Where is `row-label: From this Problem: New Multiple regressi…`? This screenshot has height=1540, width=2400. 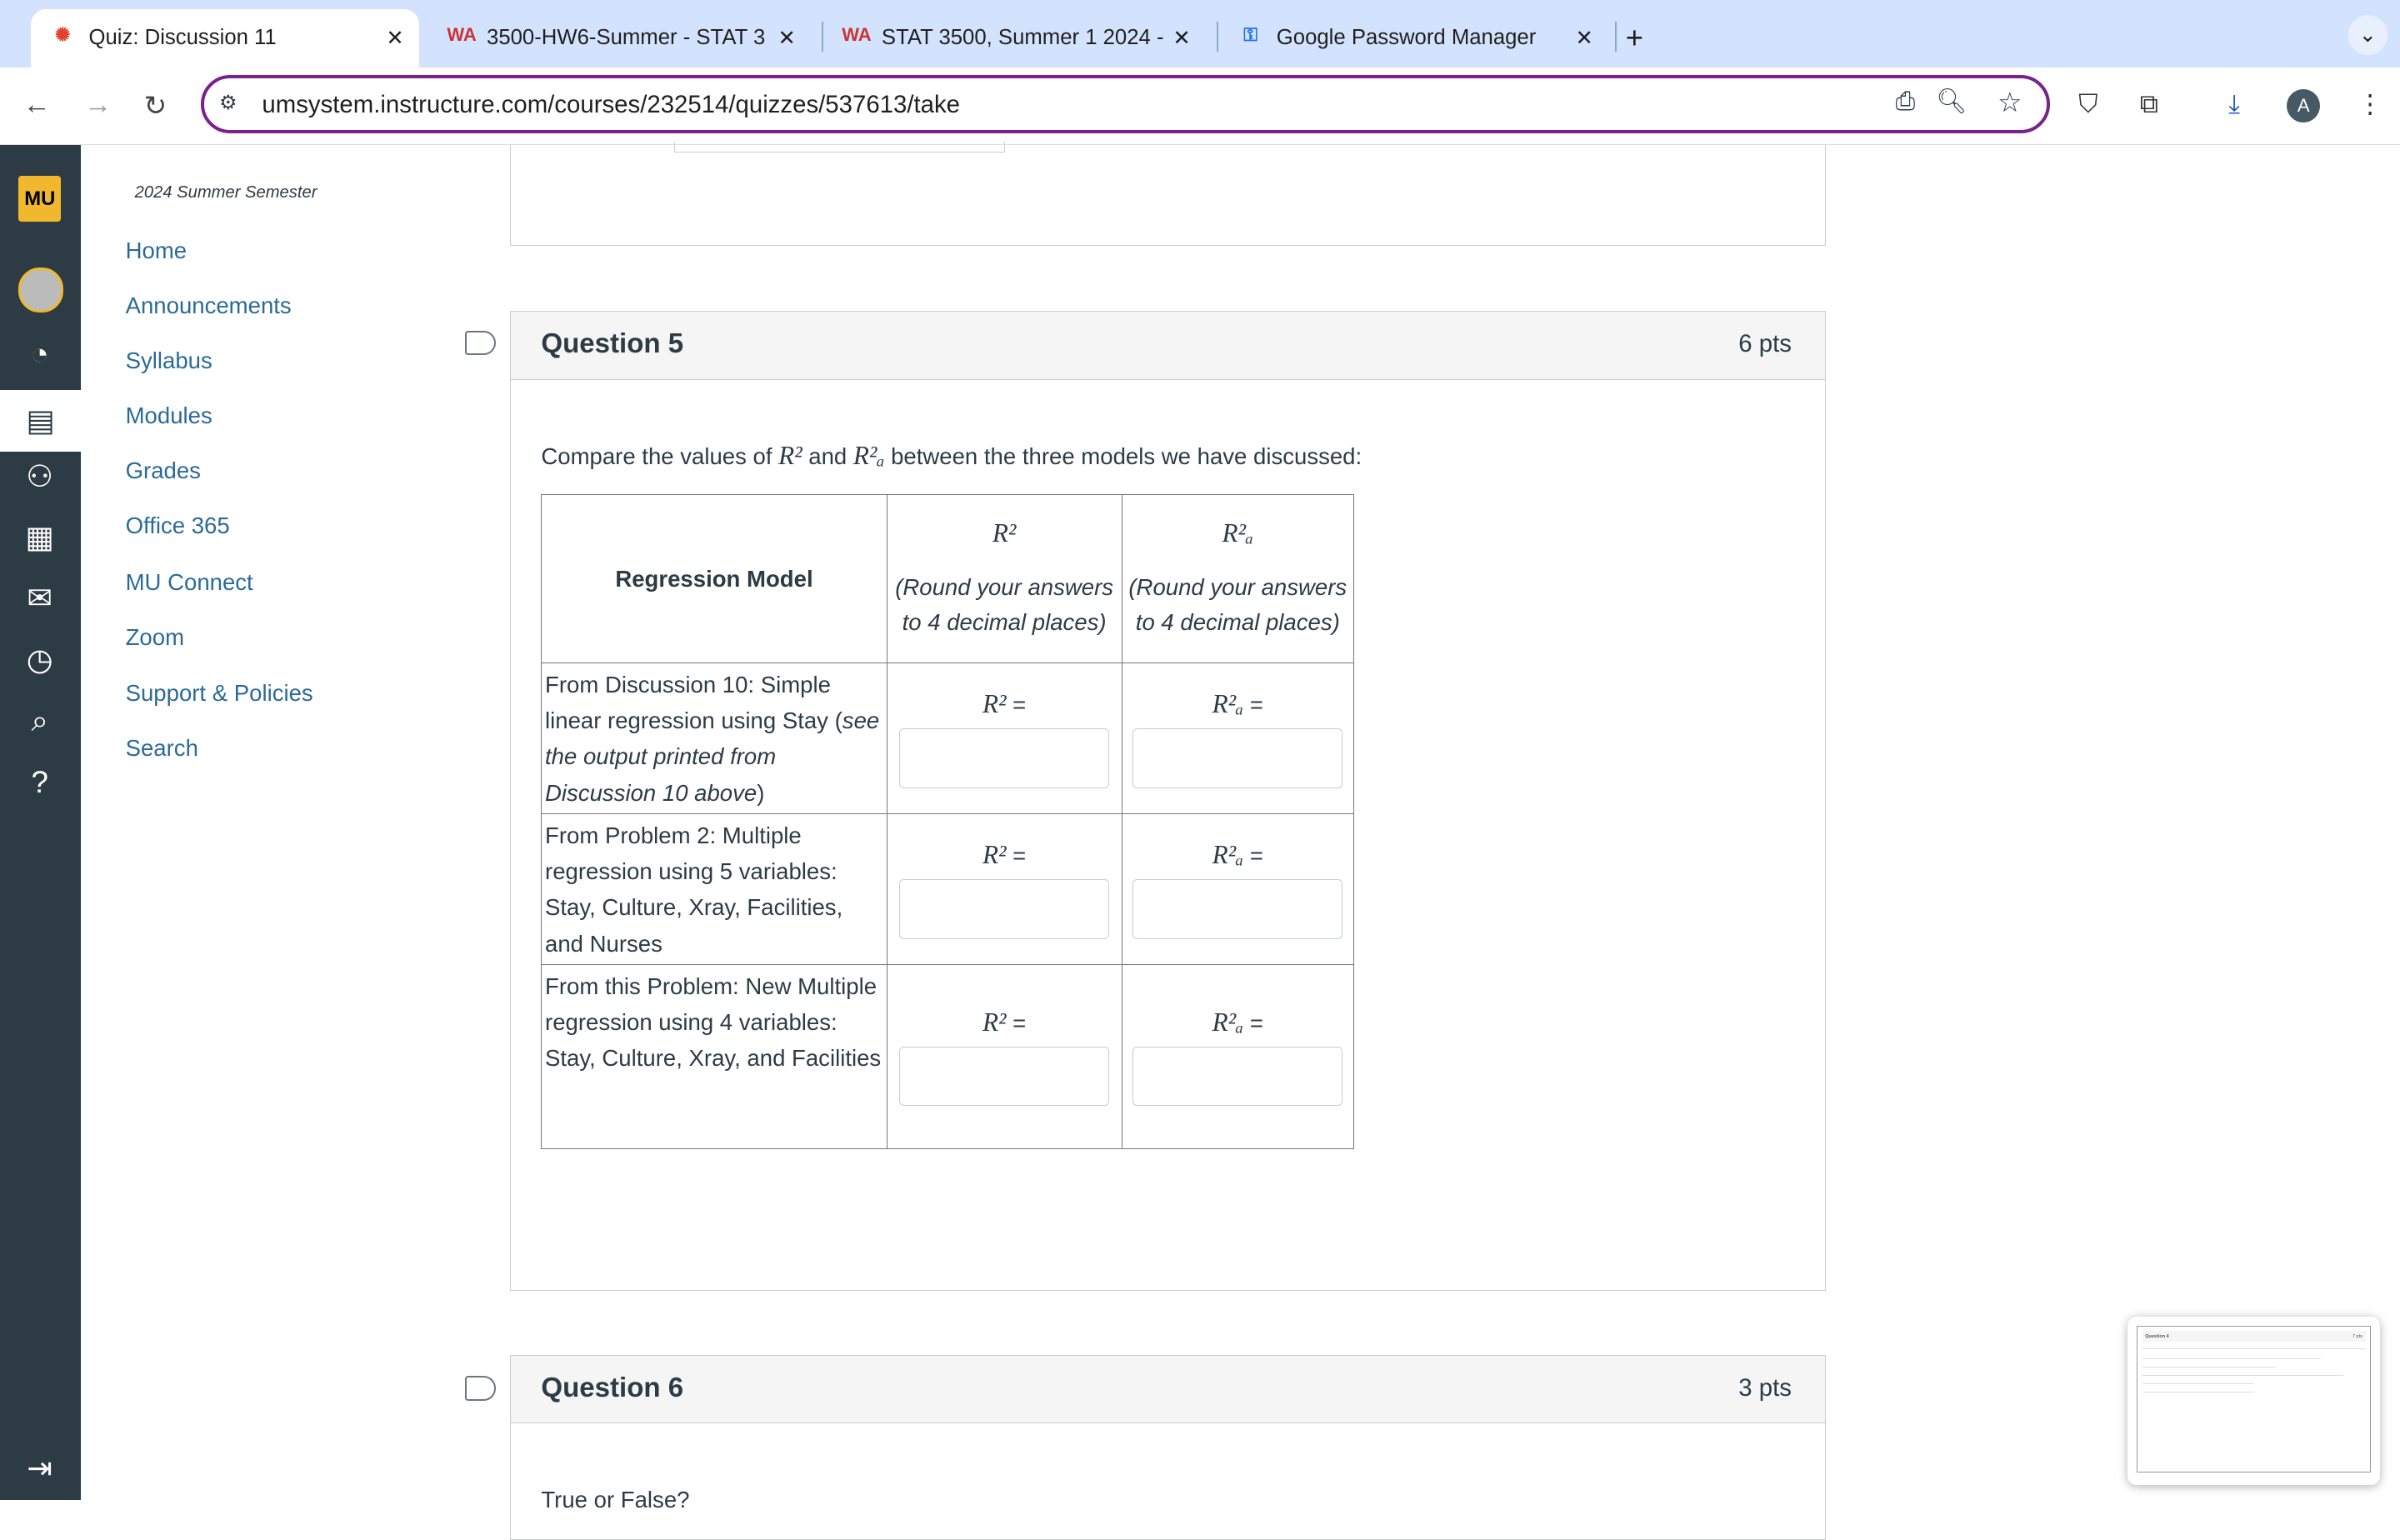
row-label: From this Problem: New Multiple regressi… is located at coordinates (714, 1056).